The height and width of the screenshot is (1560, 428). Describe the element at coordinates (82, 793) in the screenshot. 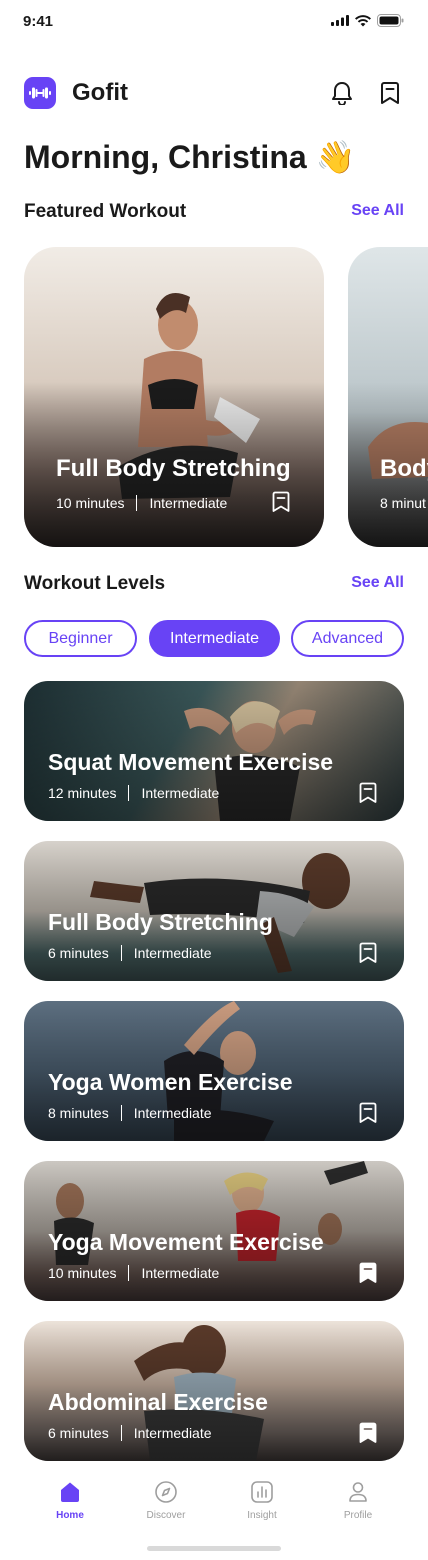

I see `workout-card-duration: 12 minutes` at that location.